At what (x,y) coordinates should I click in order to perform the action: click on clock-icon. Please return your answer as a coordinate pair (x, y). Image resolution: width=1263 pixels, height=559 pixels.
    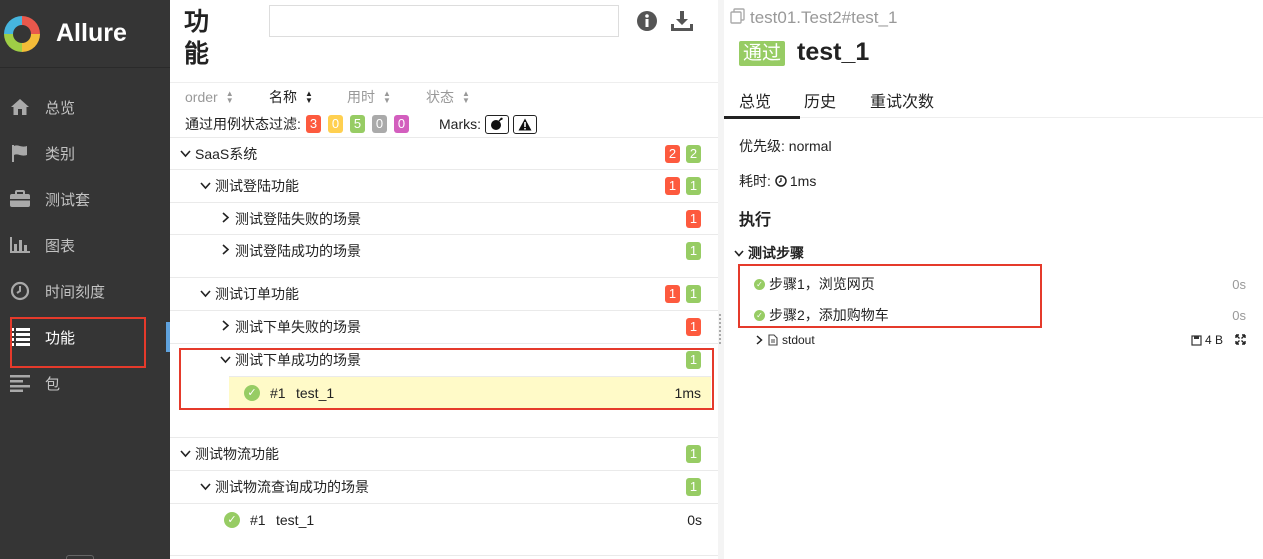
    Looking at the image, I should click on (20, 291).